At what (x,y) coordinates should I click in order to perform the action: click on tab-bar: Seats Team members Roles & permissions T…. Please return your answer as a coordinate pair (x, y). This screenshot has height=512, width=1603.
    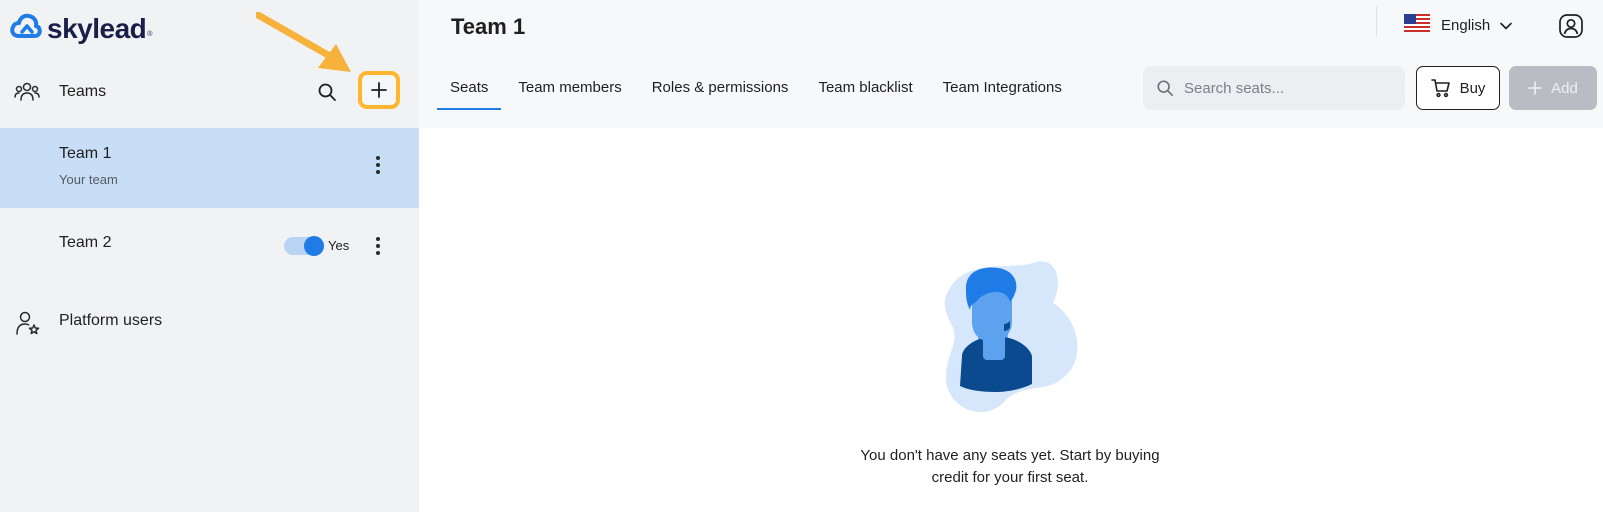
    Looking at the image, I should click on (758, 91).